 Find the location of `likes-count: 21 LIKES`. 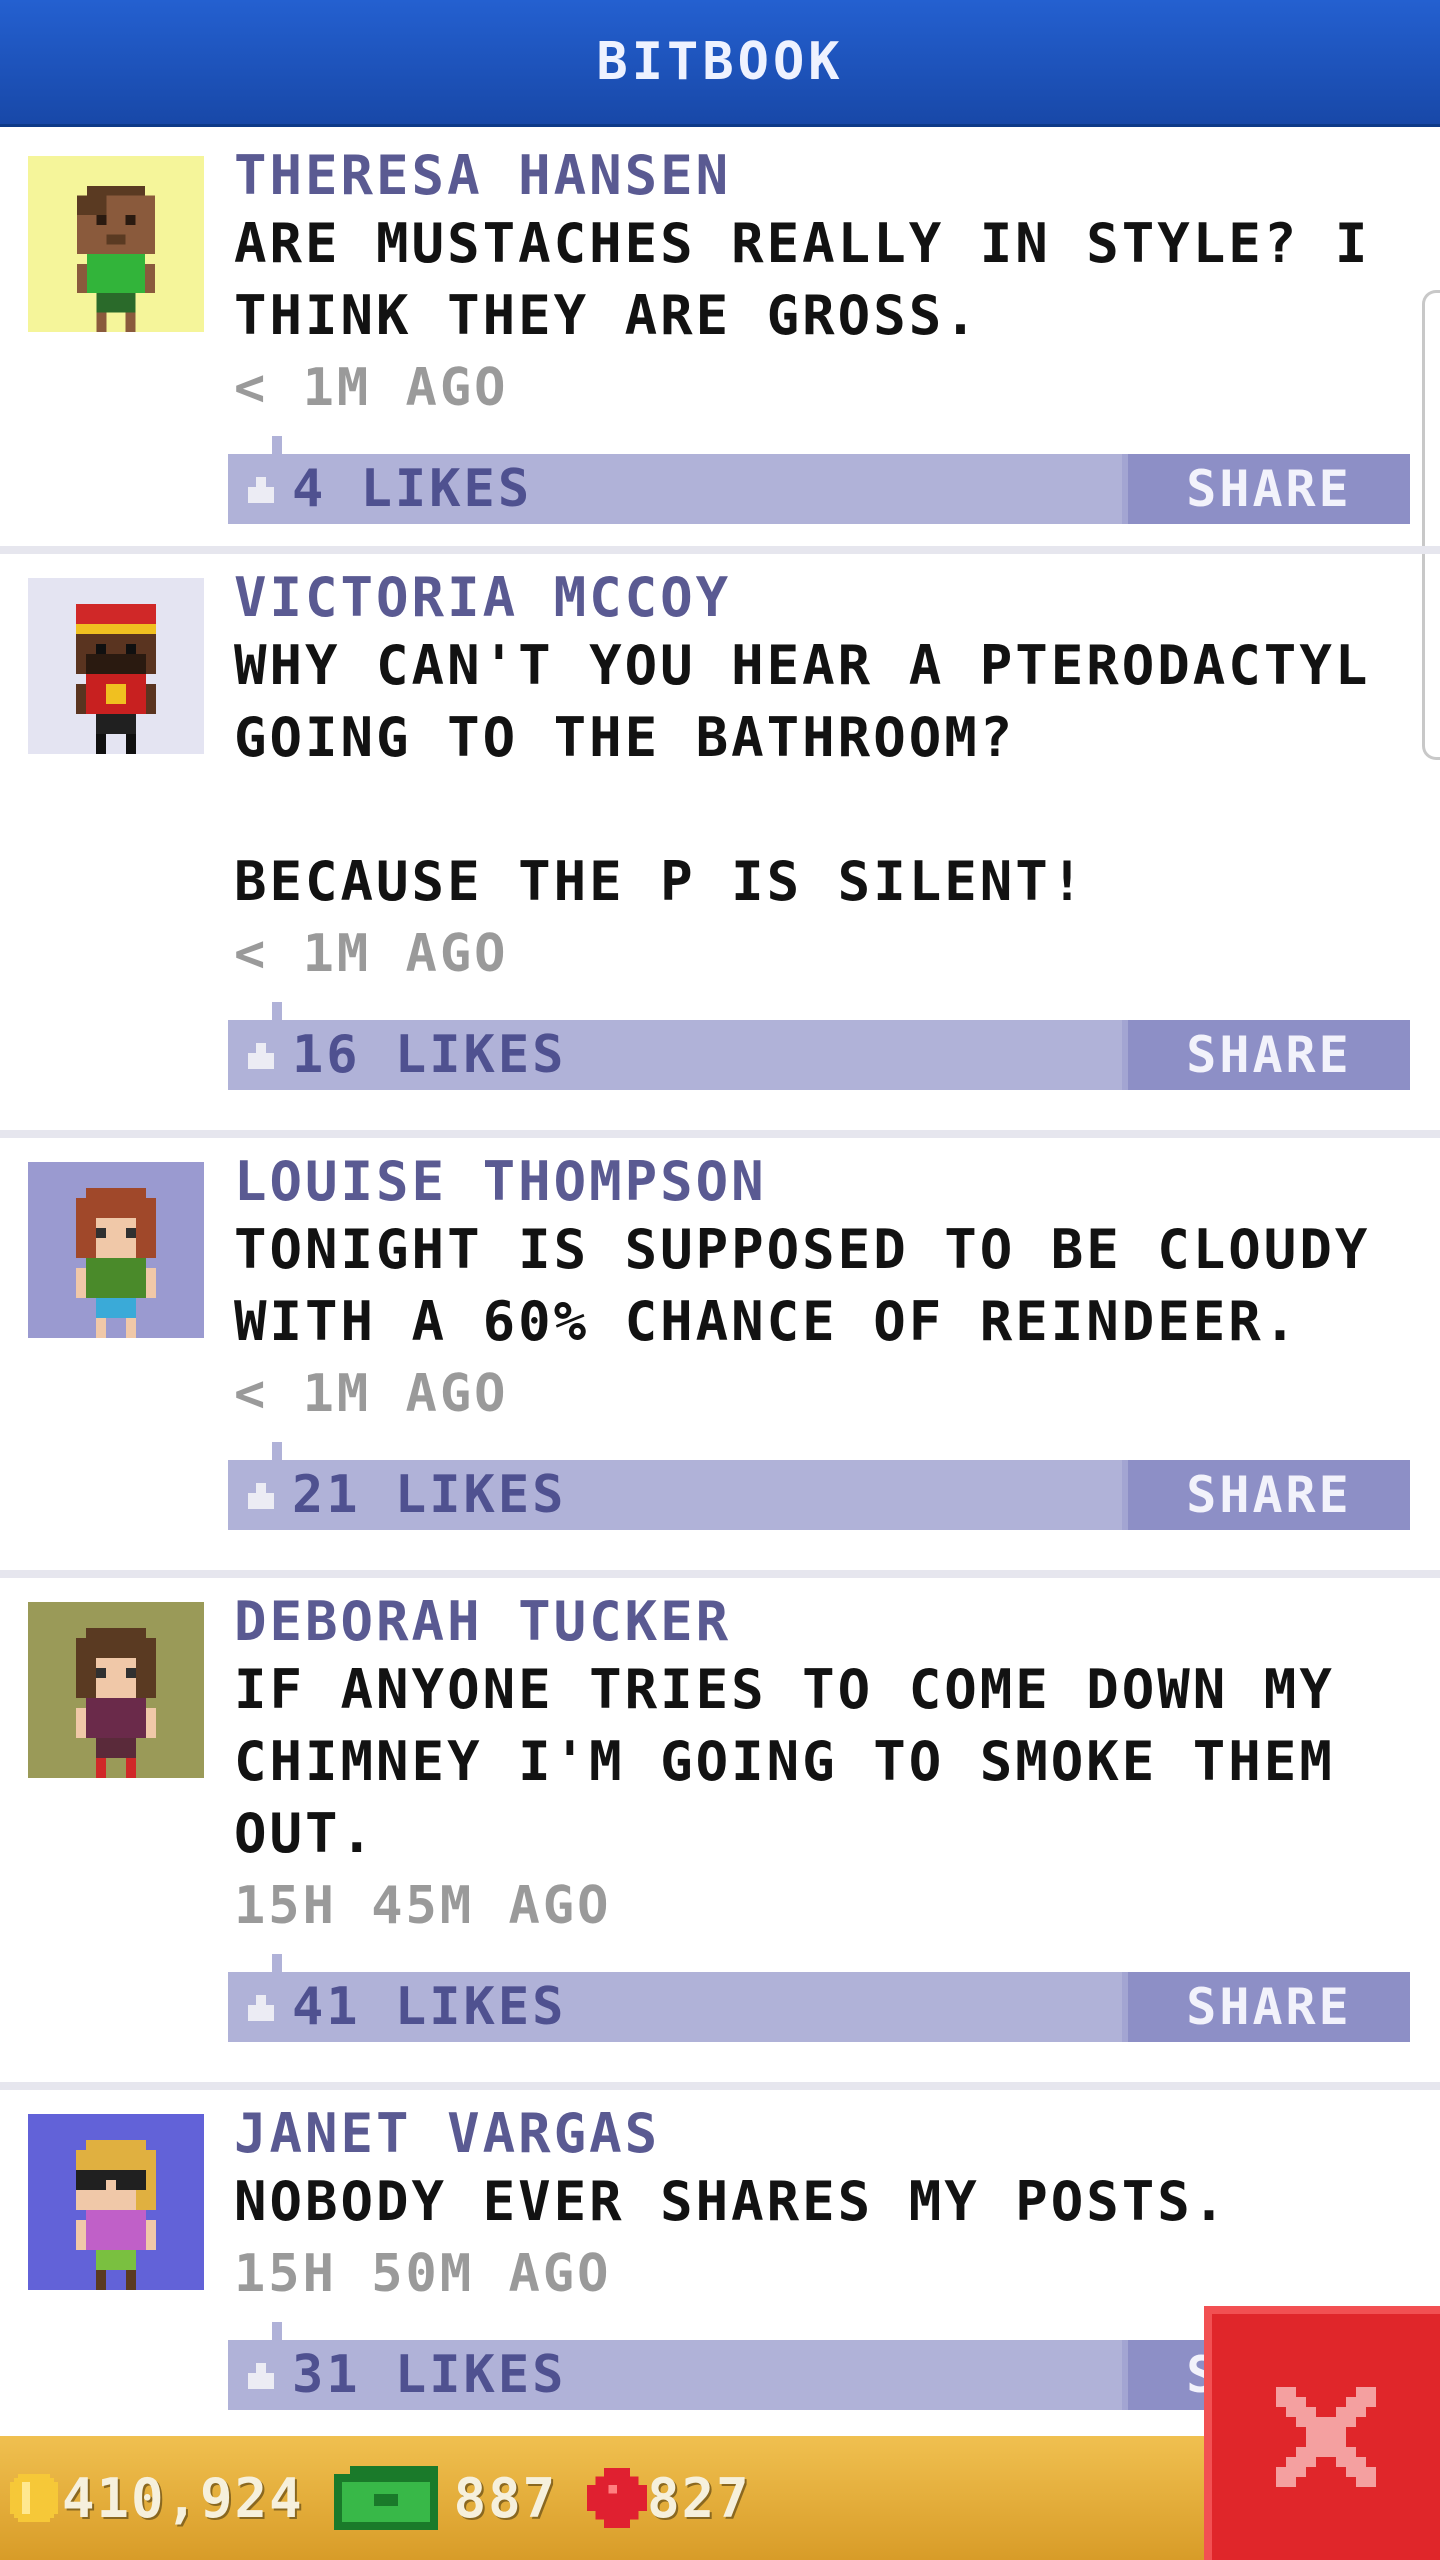

likes-count: 21 LIKES is located at coordinates (429, 1495).